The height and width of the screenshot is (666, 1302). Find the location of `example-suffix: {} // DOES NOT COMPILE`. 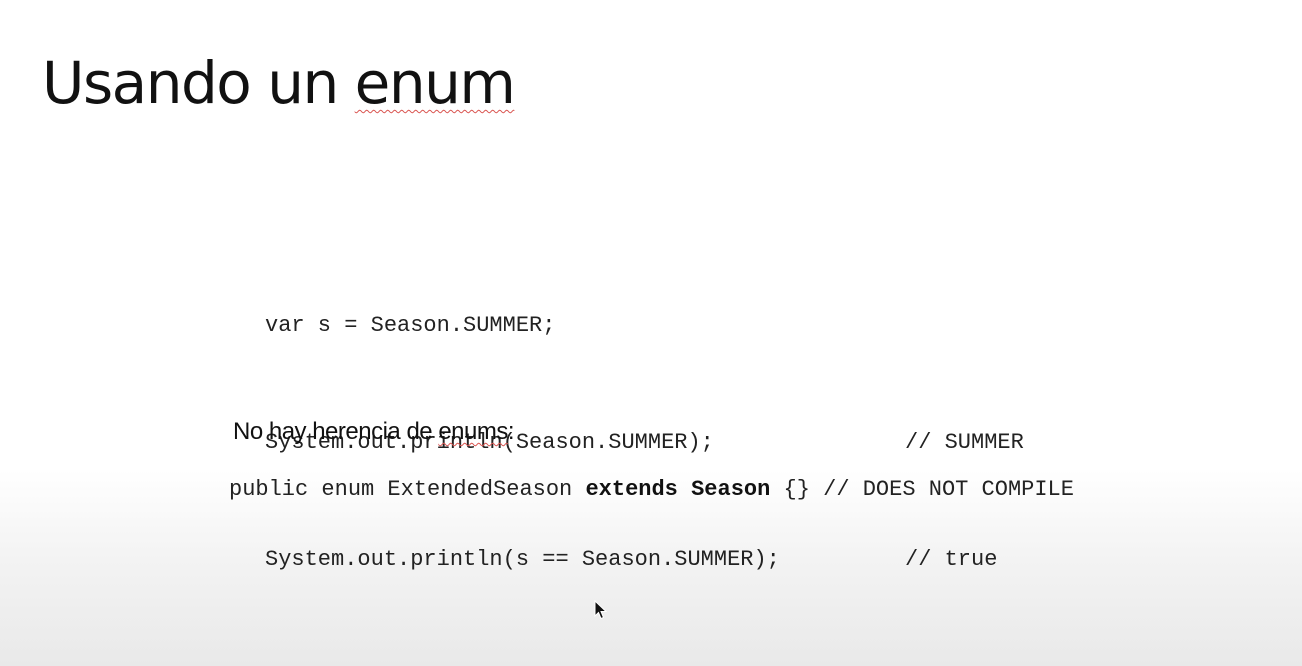

example-suffix: {} // DOES NOT COMPILE is located at coordinates (922, 489).